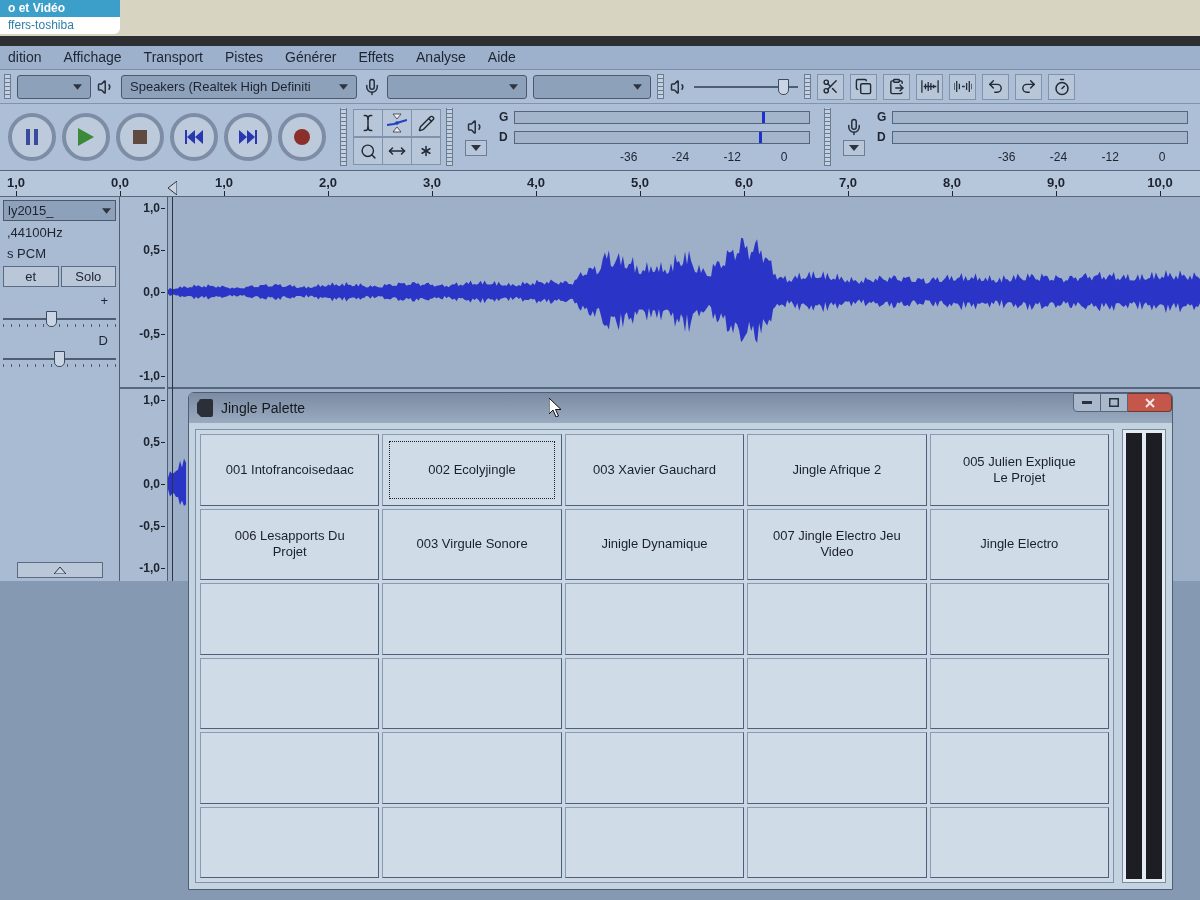 Image resolution: width=1200 pixels, height=900 pixels. Describe the element at coordinates (837, 544) in the screenshot. I see `jingle-button: 007 Jingle Electro Jeu Video` at that location.